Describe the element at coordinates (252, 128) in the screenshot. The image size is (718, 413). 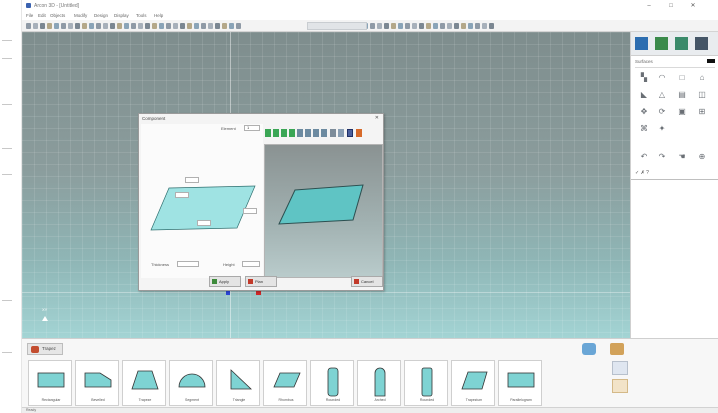
I see `element-field: 1` at that location.